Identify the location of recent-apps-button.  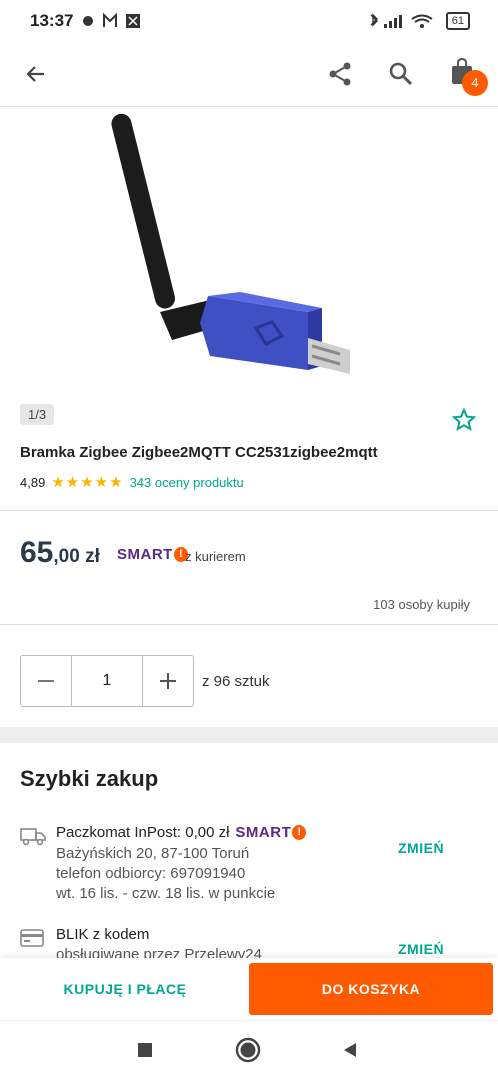
(145, 1050).